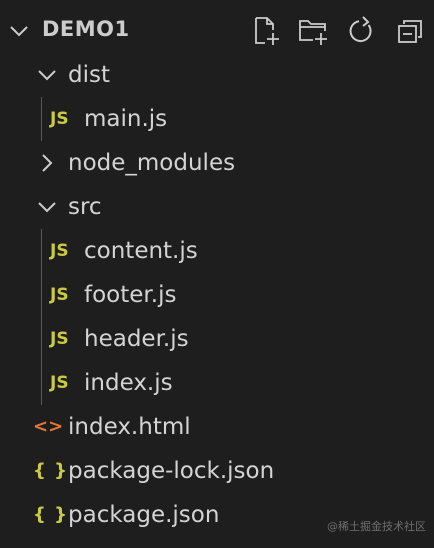  Describe the element at coordinates (376, 526) in the screenshot. I see `watermark: @稀土掘金技术社区` at that location.